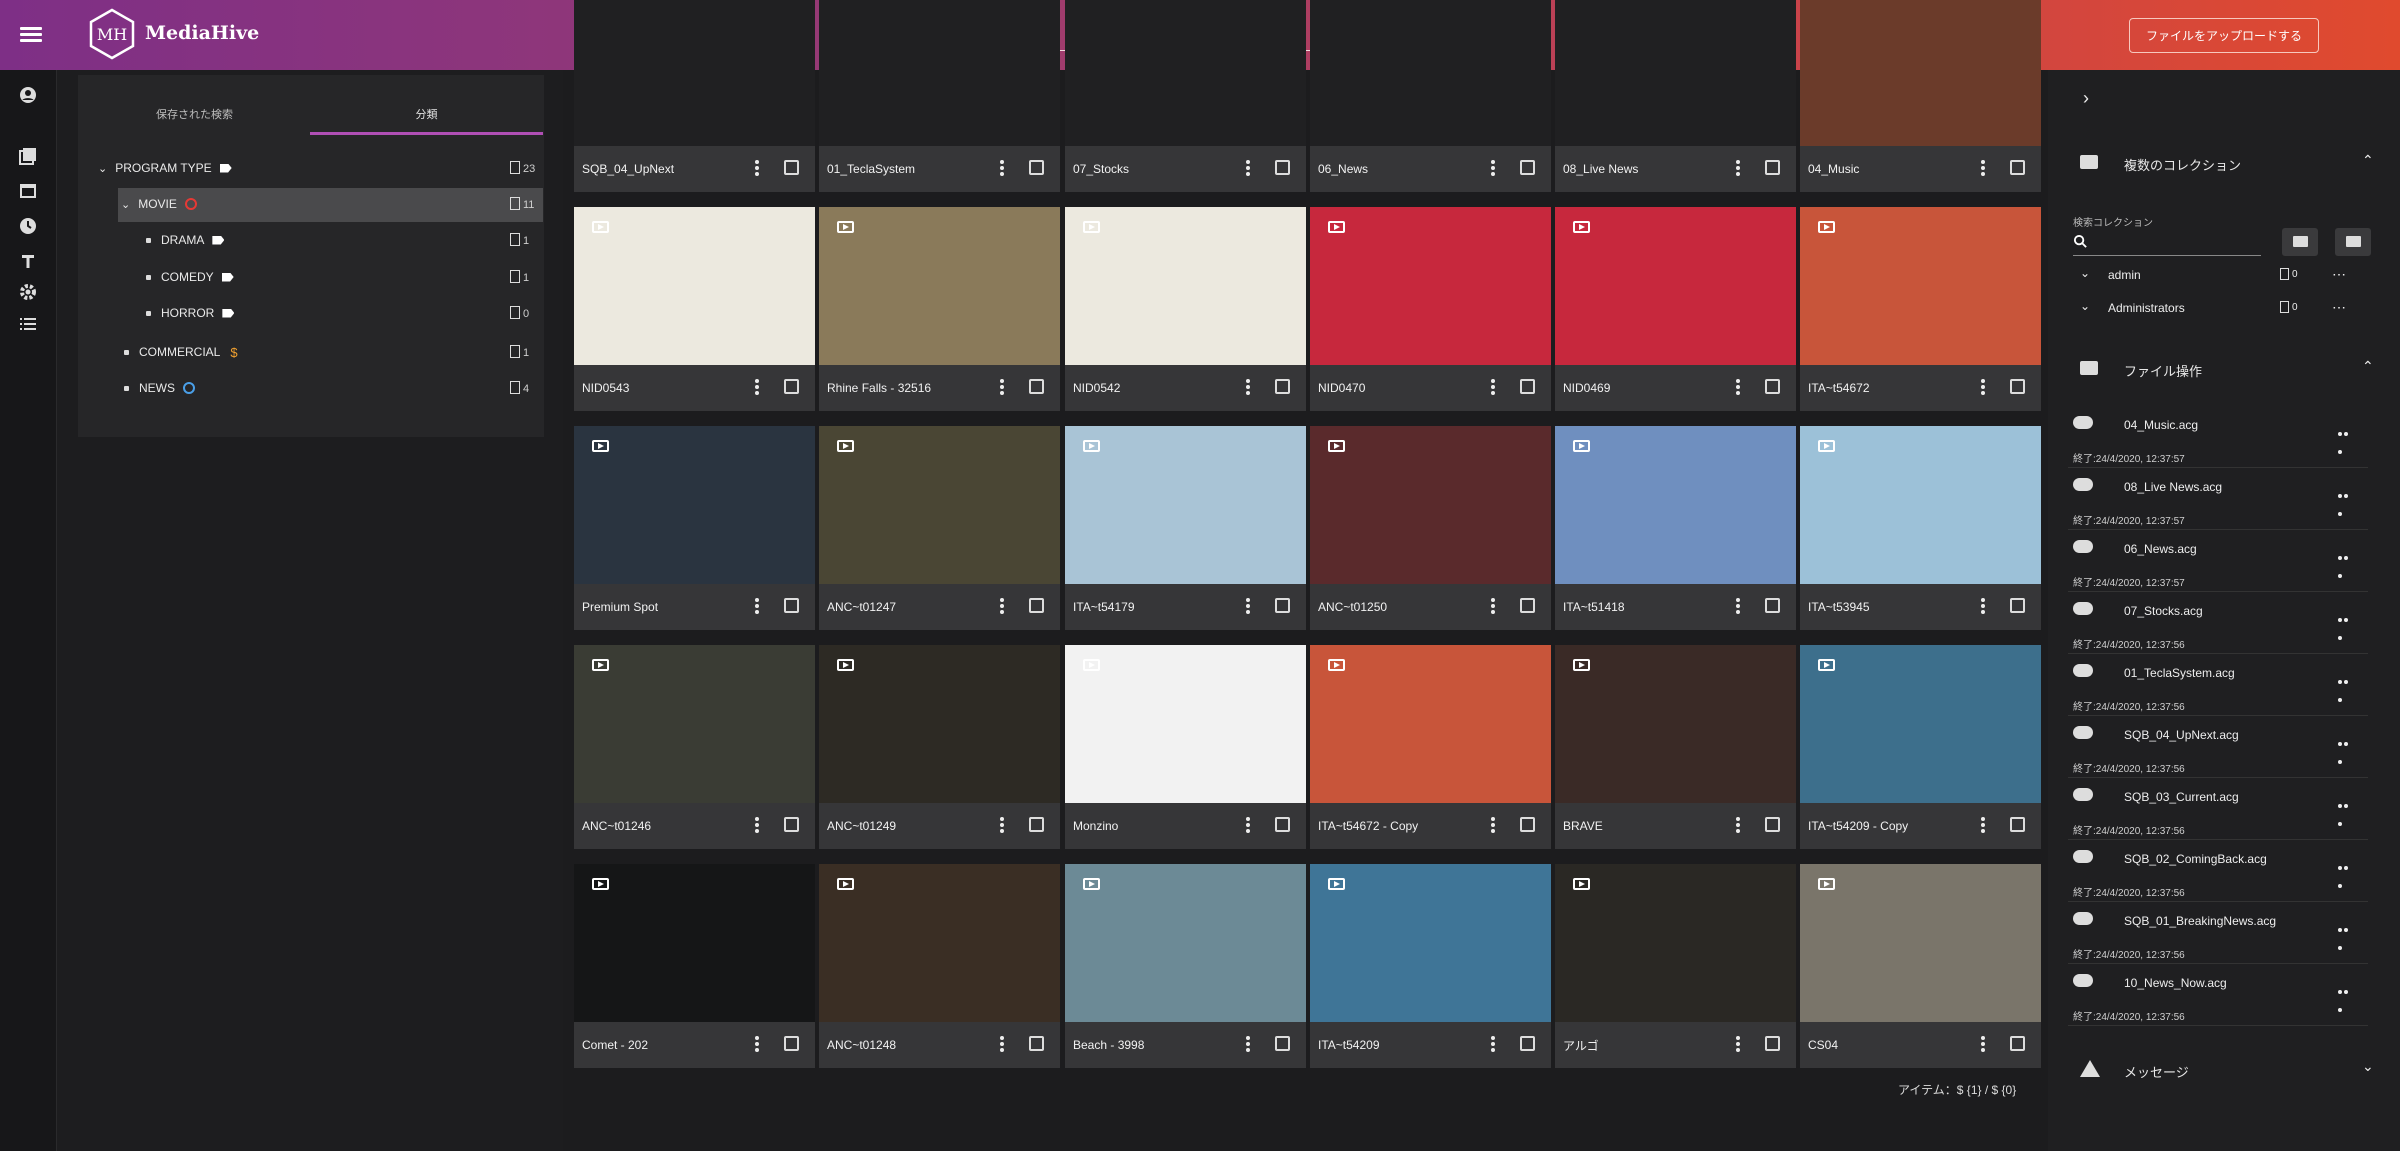 Image resolution: width=2400 pixels, height=1151 pixels. I want to click on collection-search-input, so click(2167, 243).